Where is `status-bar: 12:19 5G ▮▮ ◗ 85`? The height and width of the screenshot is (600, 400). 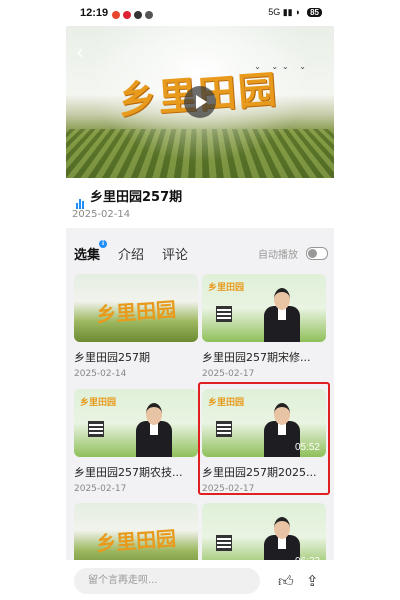
status-bar: 12:19 5G ▮▮ ◗ 85 is located at coordinates (200, 13).